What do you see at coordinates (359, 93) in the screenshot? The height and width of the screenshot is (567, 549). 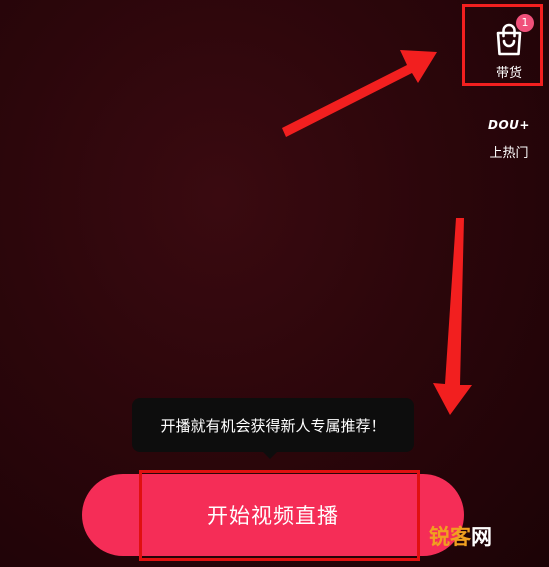 I see `arrow-to-shop` at bounding box center [359, 93].